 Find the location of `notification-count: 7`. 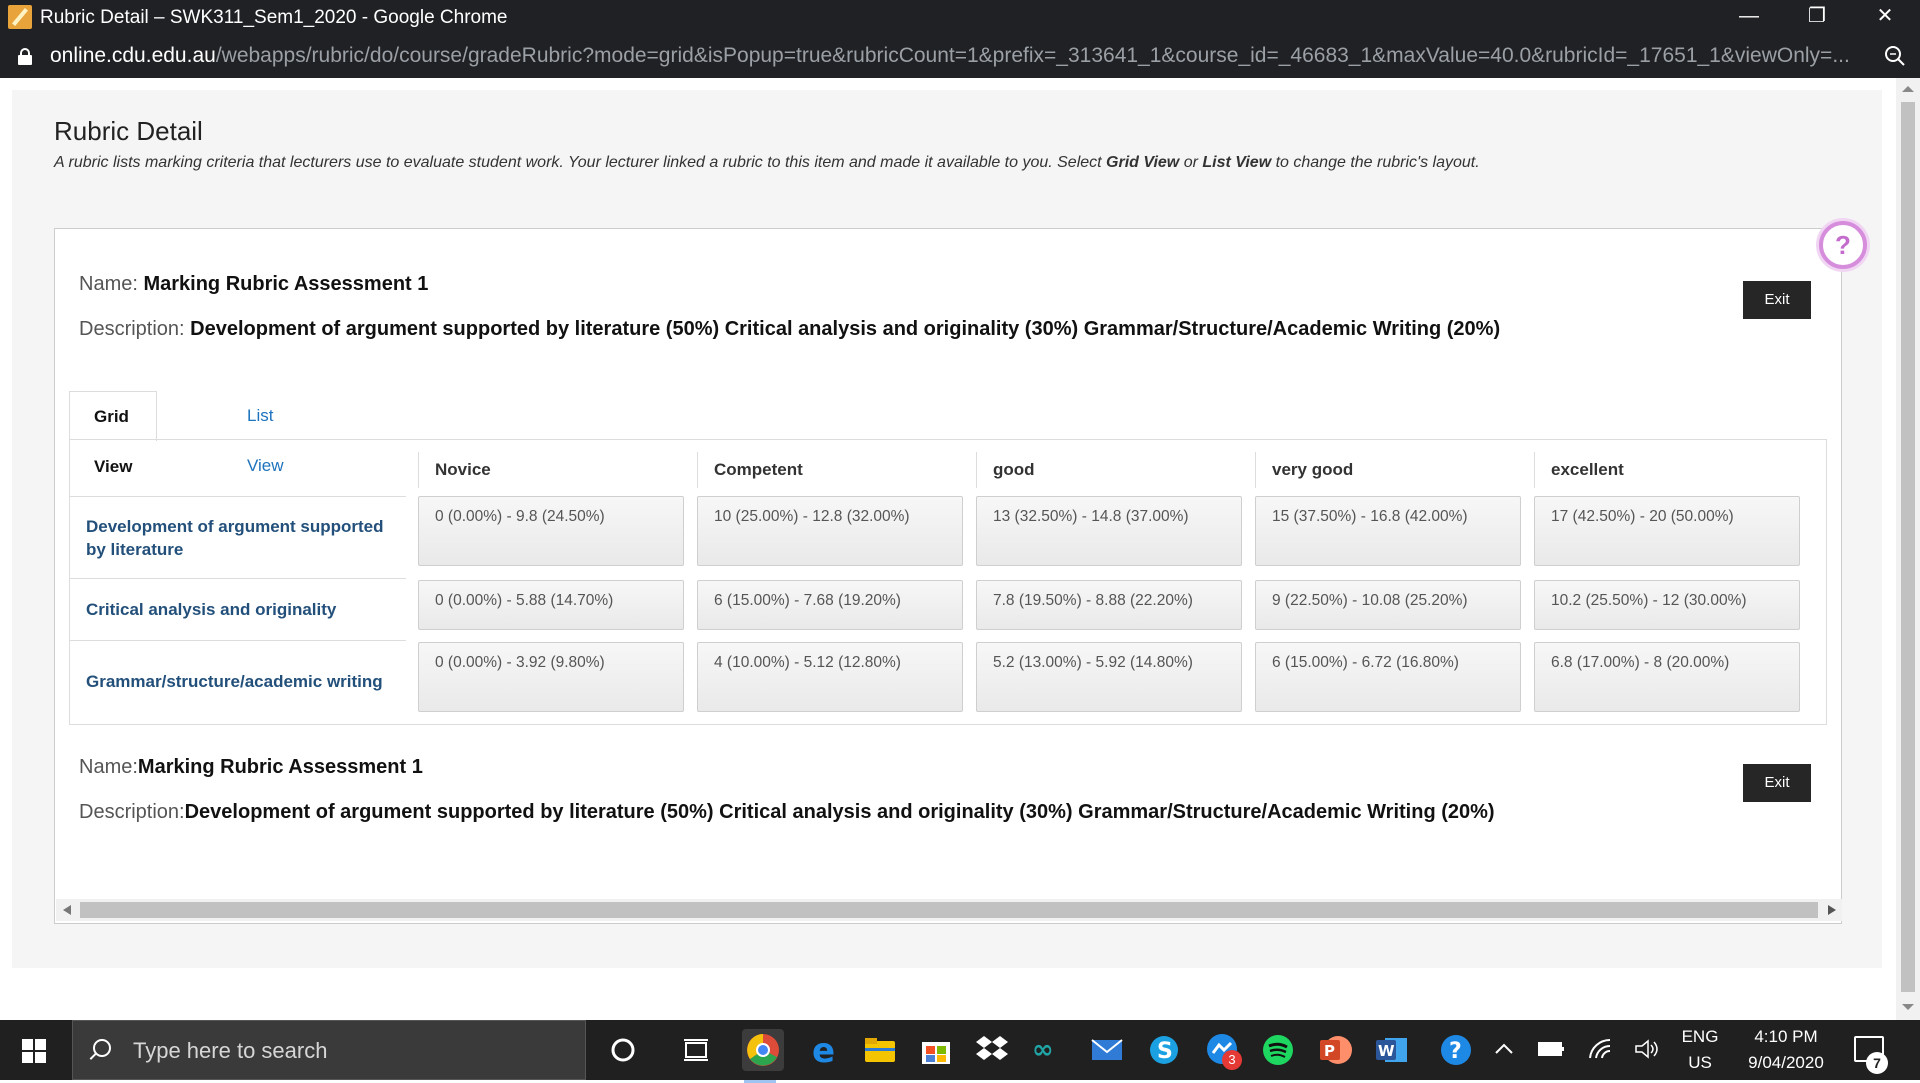

notification-count: 7 is located at coordinates (1877, 1063).